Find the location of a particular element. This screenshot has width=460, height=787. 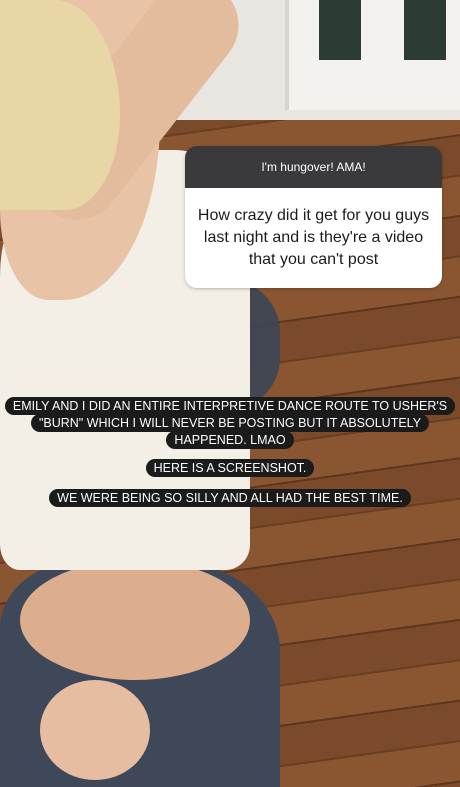

hand is located at coordinates (95, 730).